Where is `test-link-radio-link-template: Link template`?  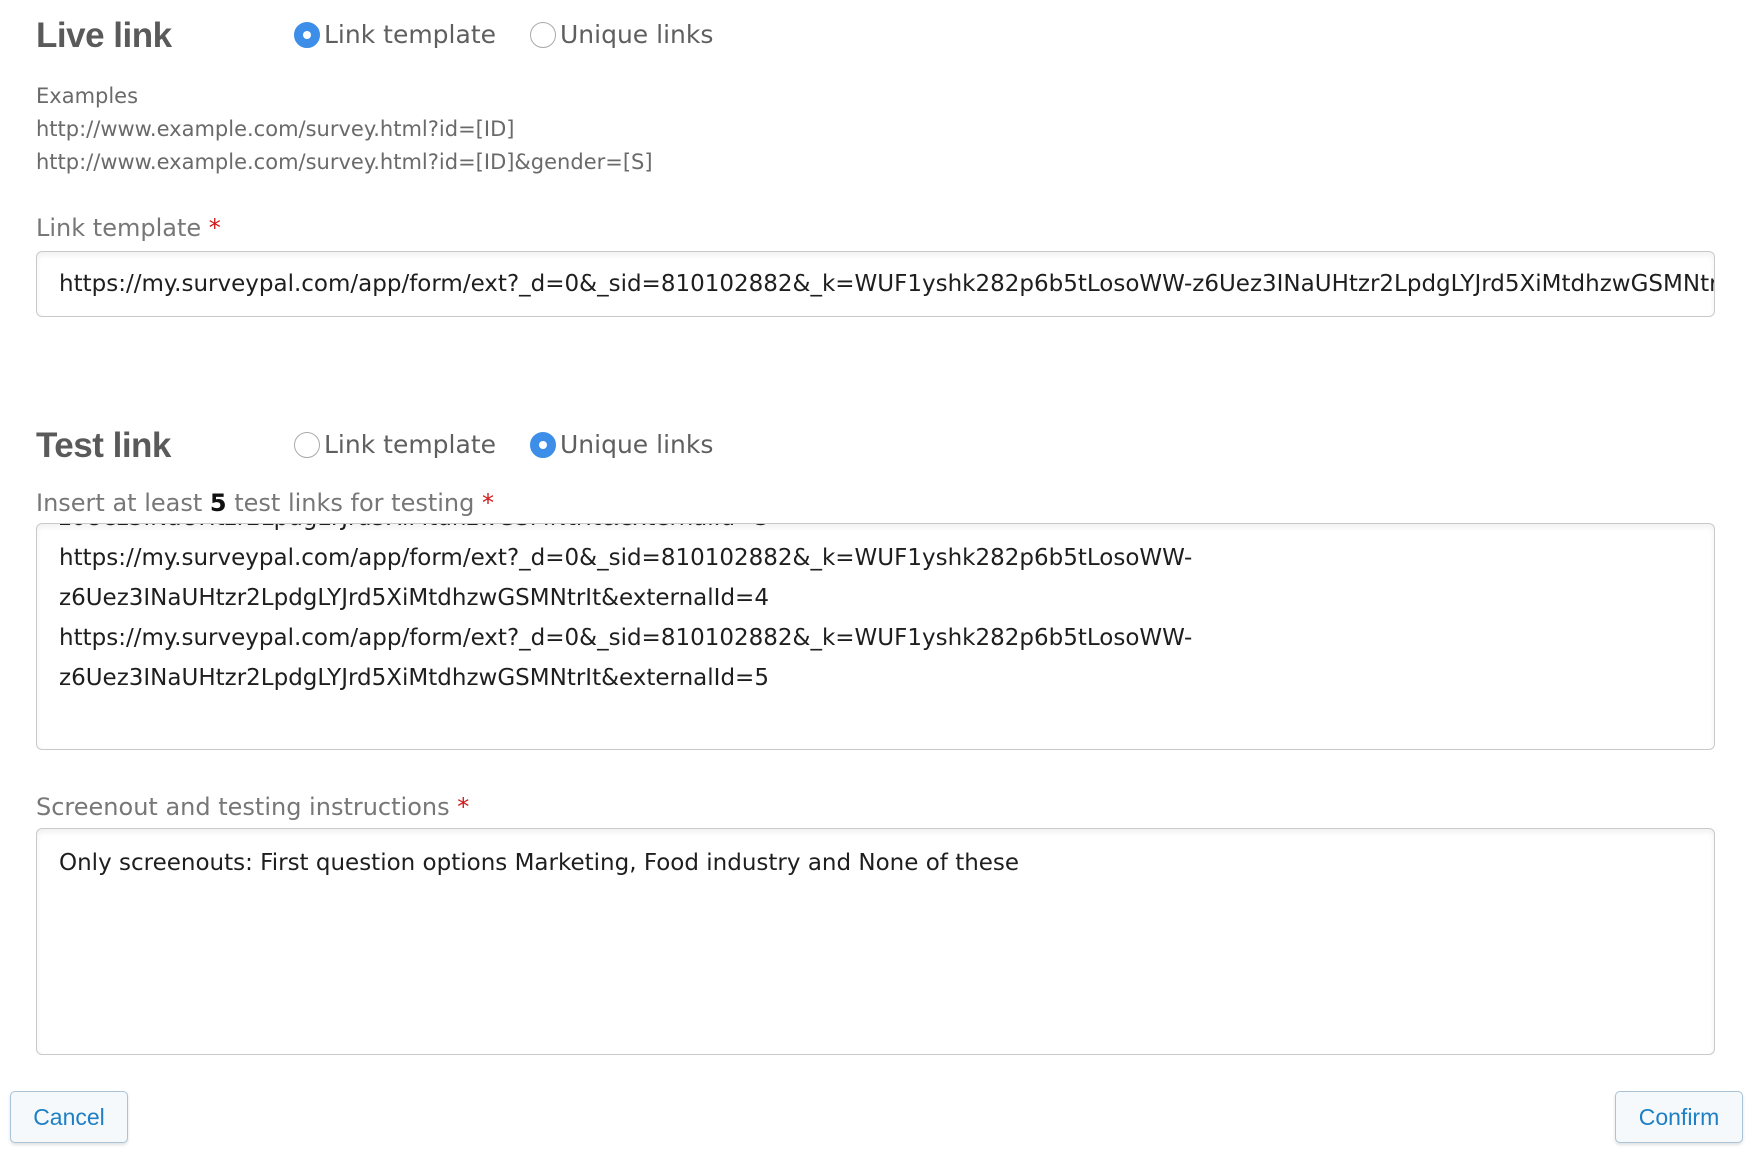
test-link-radio-link-template: Link template is located at coordinates (395, 444).